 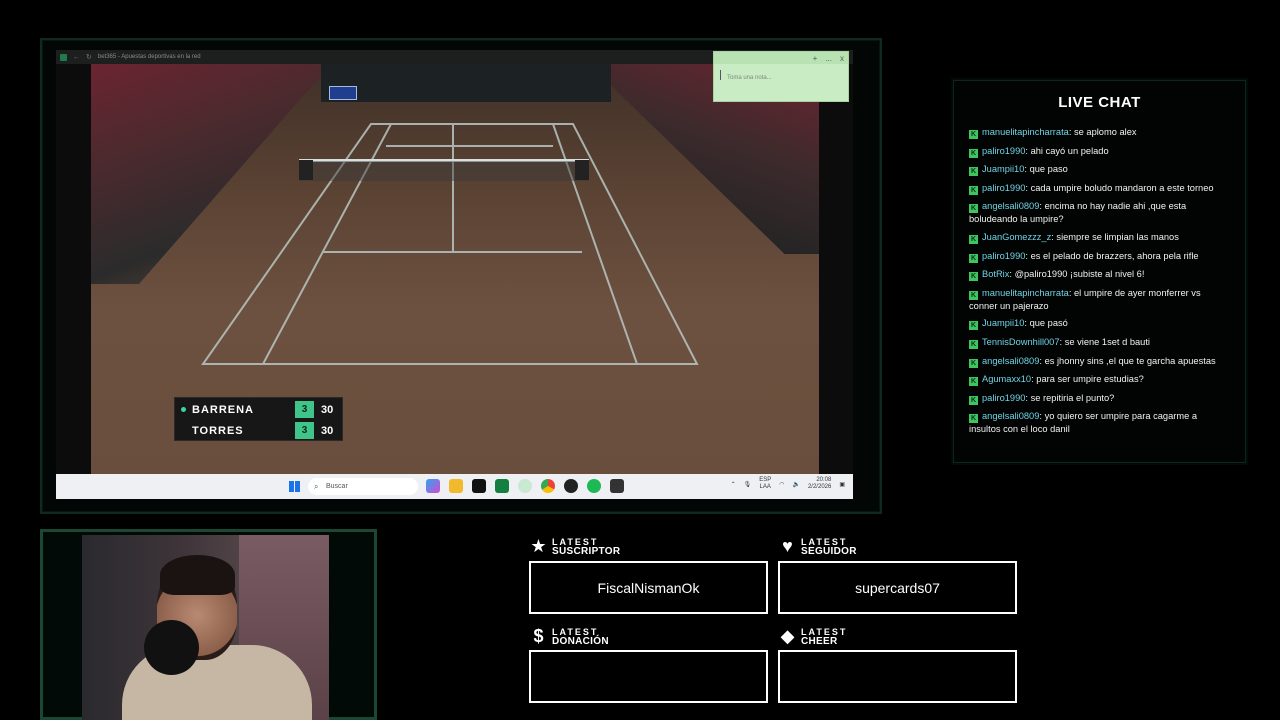 I want to click on clock: 20:08 2/2/2026, so click(x=819, y=484).